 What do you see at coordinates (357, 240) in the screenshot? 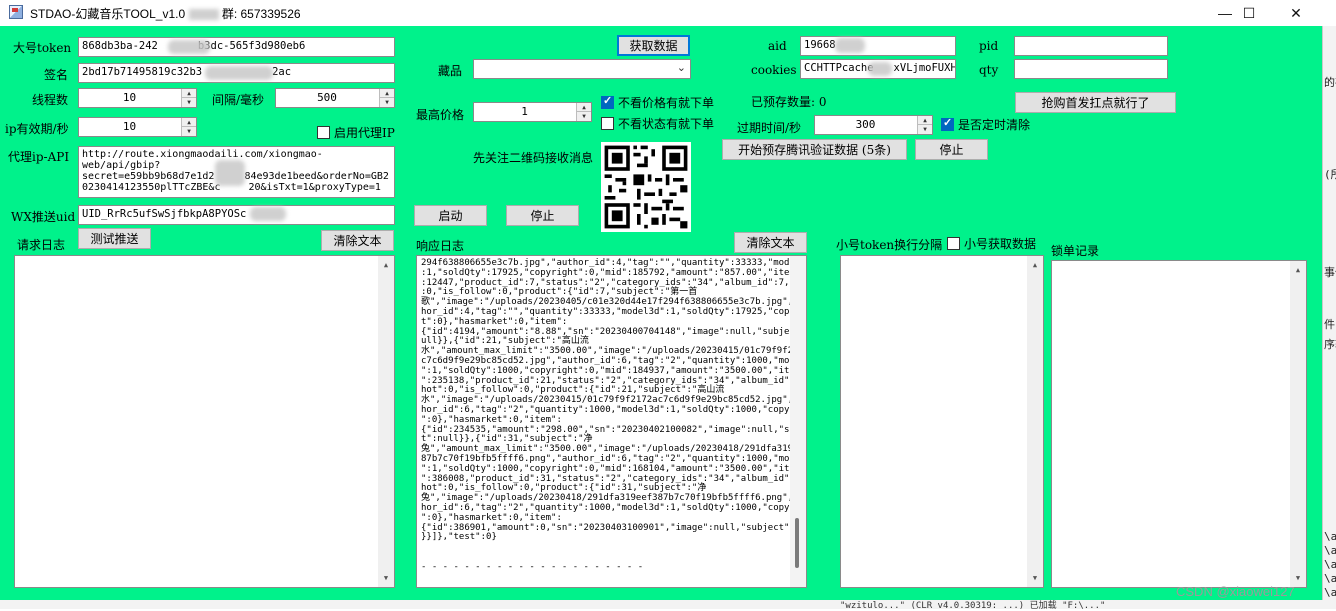
I see `clear-request-log-button: 清除文本` at bounding box center [357, 240].